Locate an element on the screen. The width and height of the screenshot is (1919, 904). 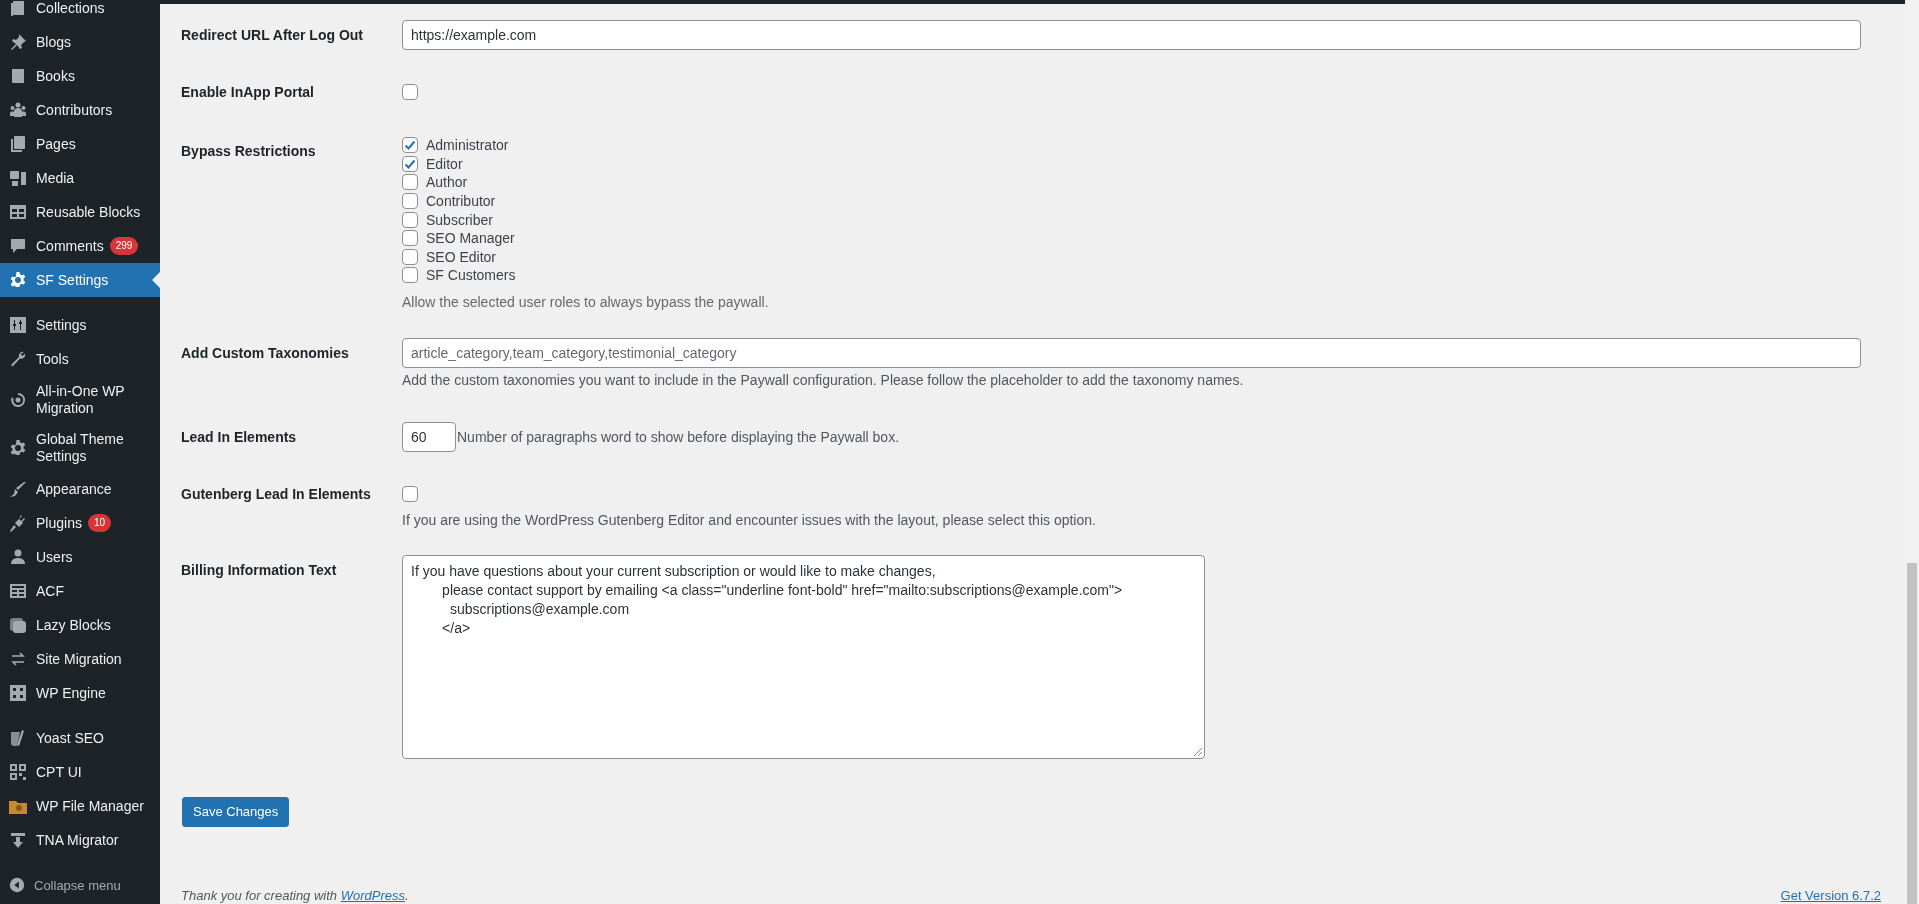
field-label: Billing Information Text is located at coordinates (259, 570).